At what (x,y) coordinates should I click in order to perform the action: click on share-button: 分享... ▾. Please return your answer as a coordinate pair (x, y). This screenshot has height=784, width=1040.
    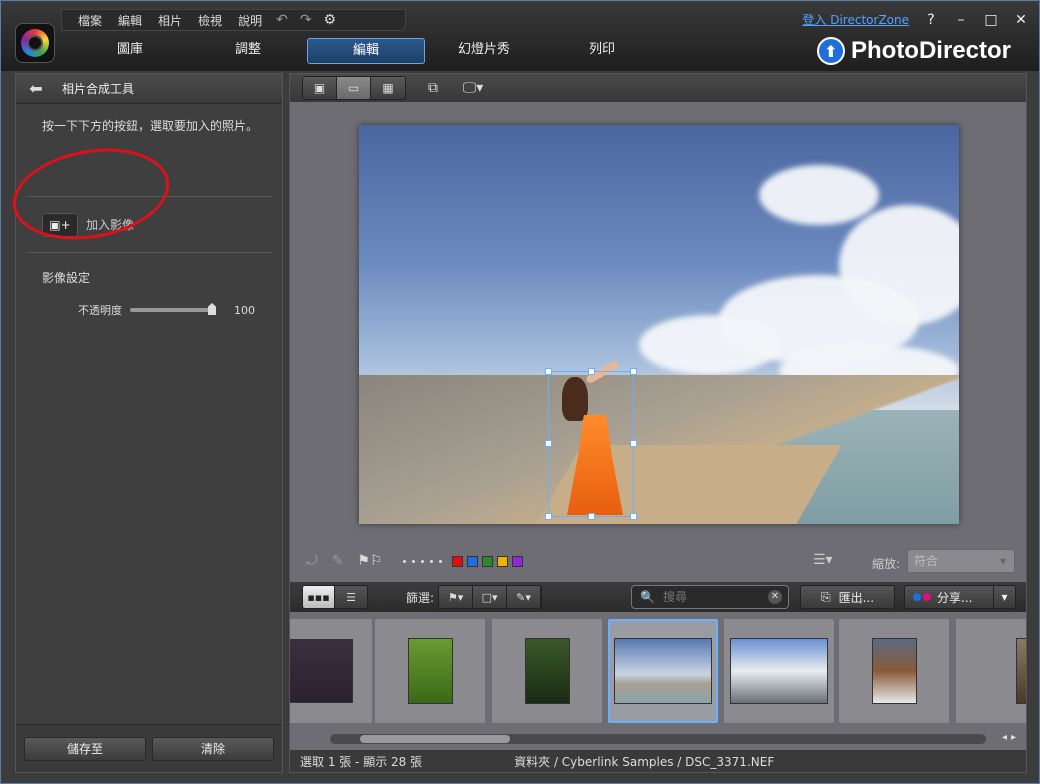
    Looking at the image, I should click on (960, 597).